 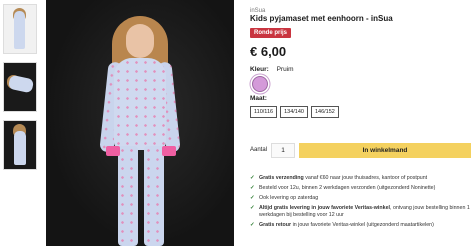 I want to click on photo-left-leg, so click(x=128, y=196).